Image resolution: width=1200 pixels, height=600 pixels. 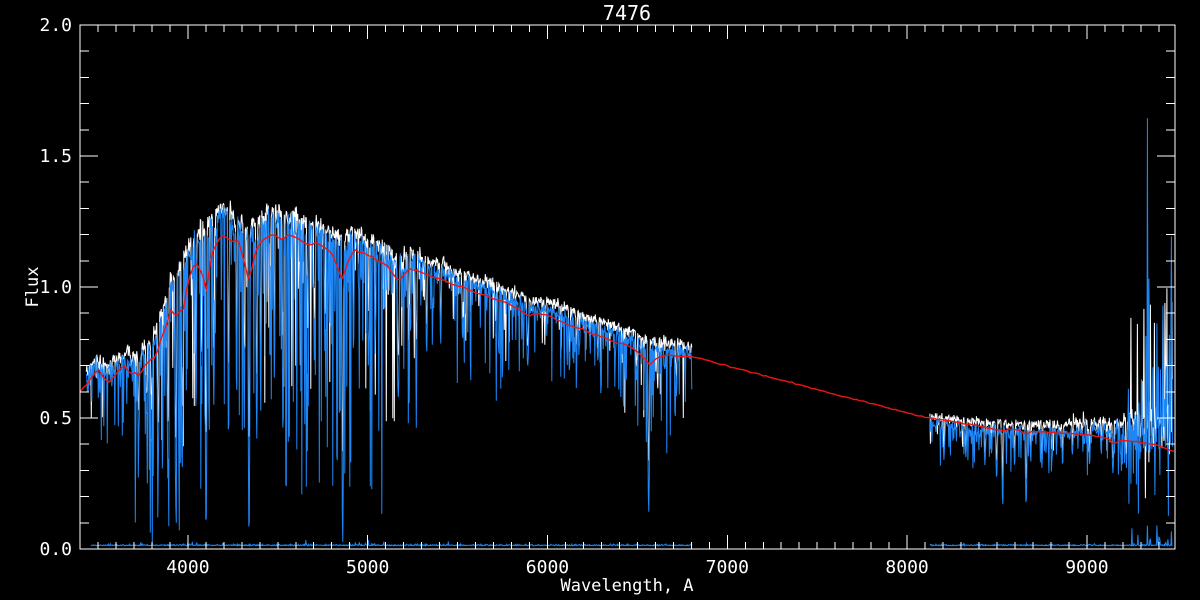 What do you see at coordinates (55, 418) in the screenshot?
I see `y-tick-label: 0.5` at bounding box center [55, 418].